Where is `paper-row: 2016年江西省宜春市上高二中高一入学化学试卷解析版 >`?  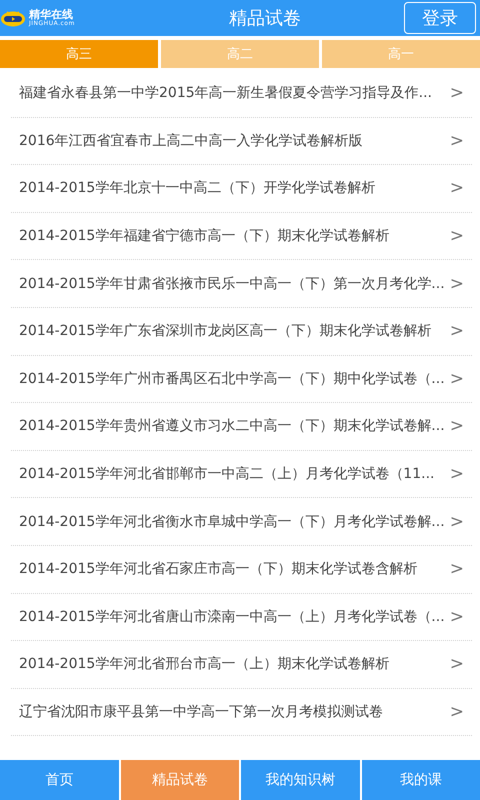 paper-row: 2016年江西省宜春市上高二中高一入学化学试卷解析版 > is located at coordinates (241, 142).